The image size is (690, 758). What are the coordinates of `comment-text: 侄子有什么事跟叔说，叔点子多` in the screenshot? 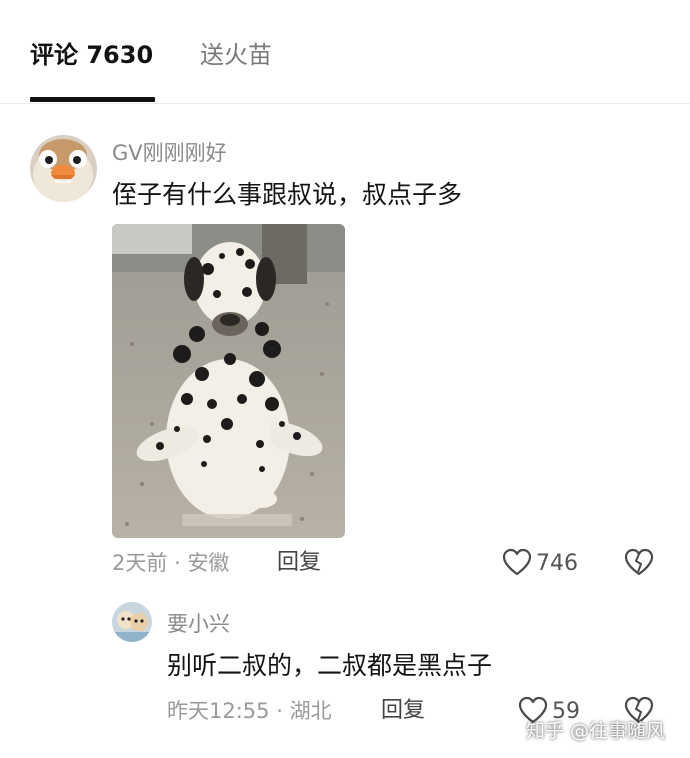 It's located at (287, 194).